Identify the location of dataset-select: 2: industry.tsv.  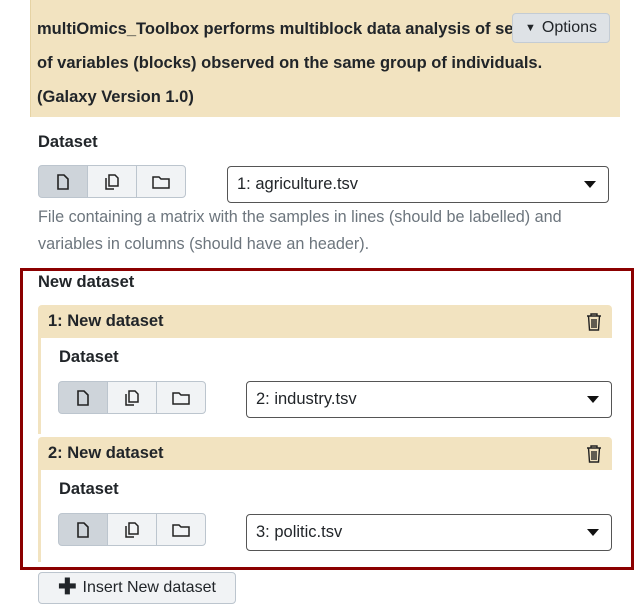
(429, 399).